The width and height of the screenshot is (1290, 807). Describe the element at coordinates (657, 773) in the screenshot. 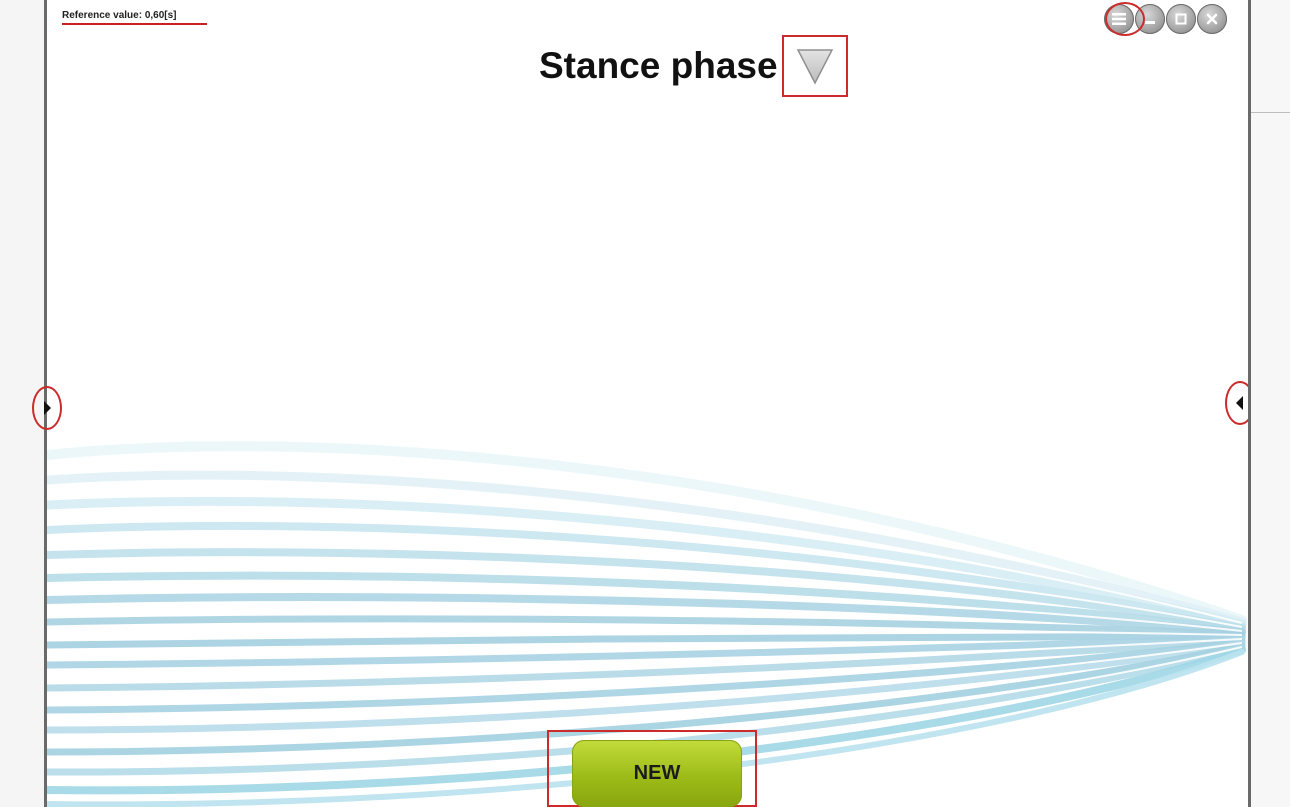

I see `new-button: NEW` at that location.